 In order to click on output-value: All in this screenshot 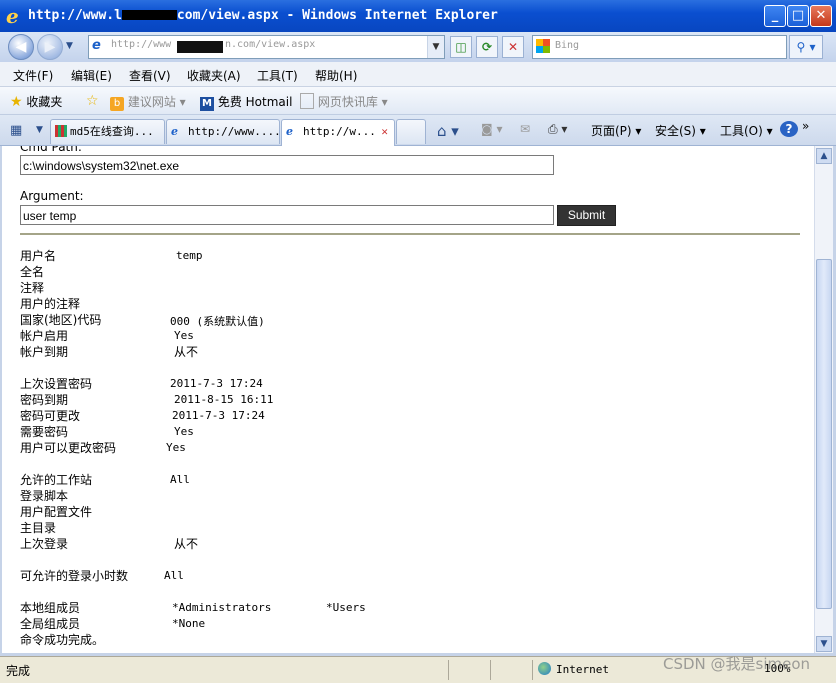, I will do `click(174, 575)`.